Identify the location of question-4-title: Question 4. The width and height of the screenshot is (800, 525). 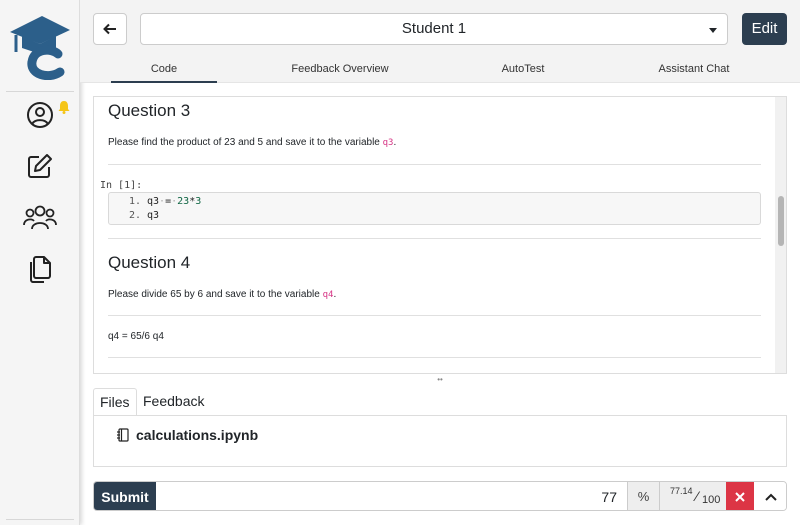
(149, 262).